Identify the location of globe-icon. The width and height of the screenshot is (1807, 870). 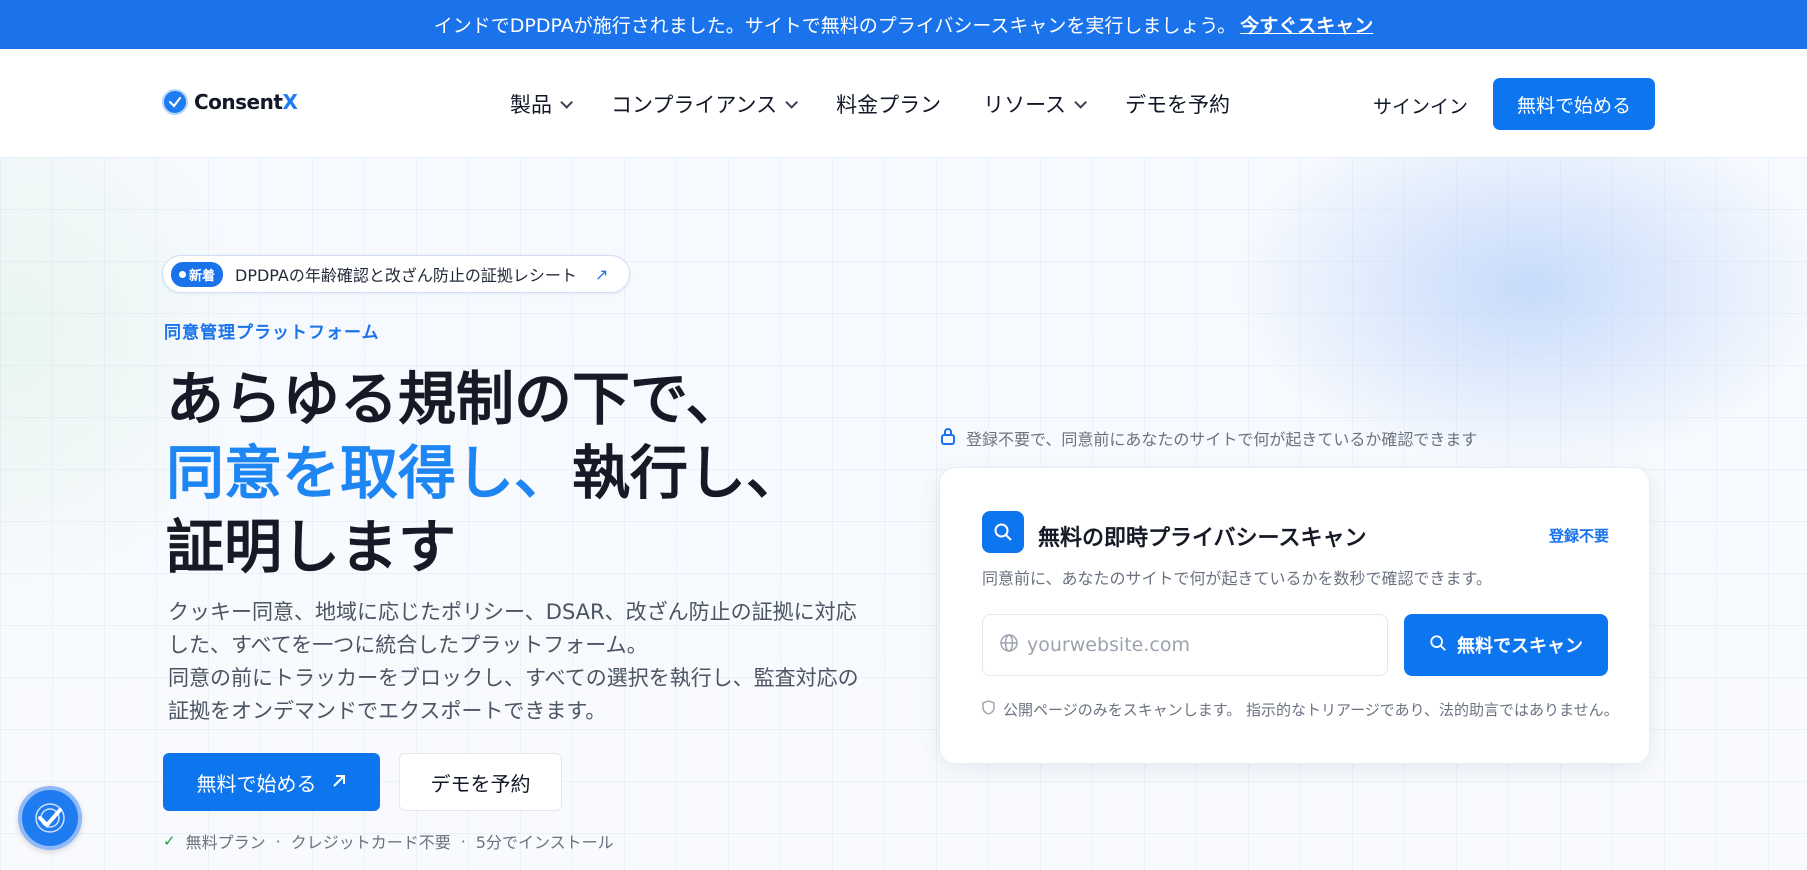
(1009, 645).